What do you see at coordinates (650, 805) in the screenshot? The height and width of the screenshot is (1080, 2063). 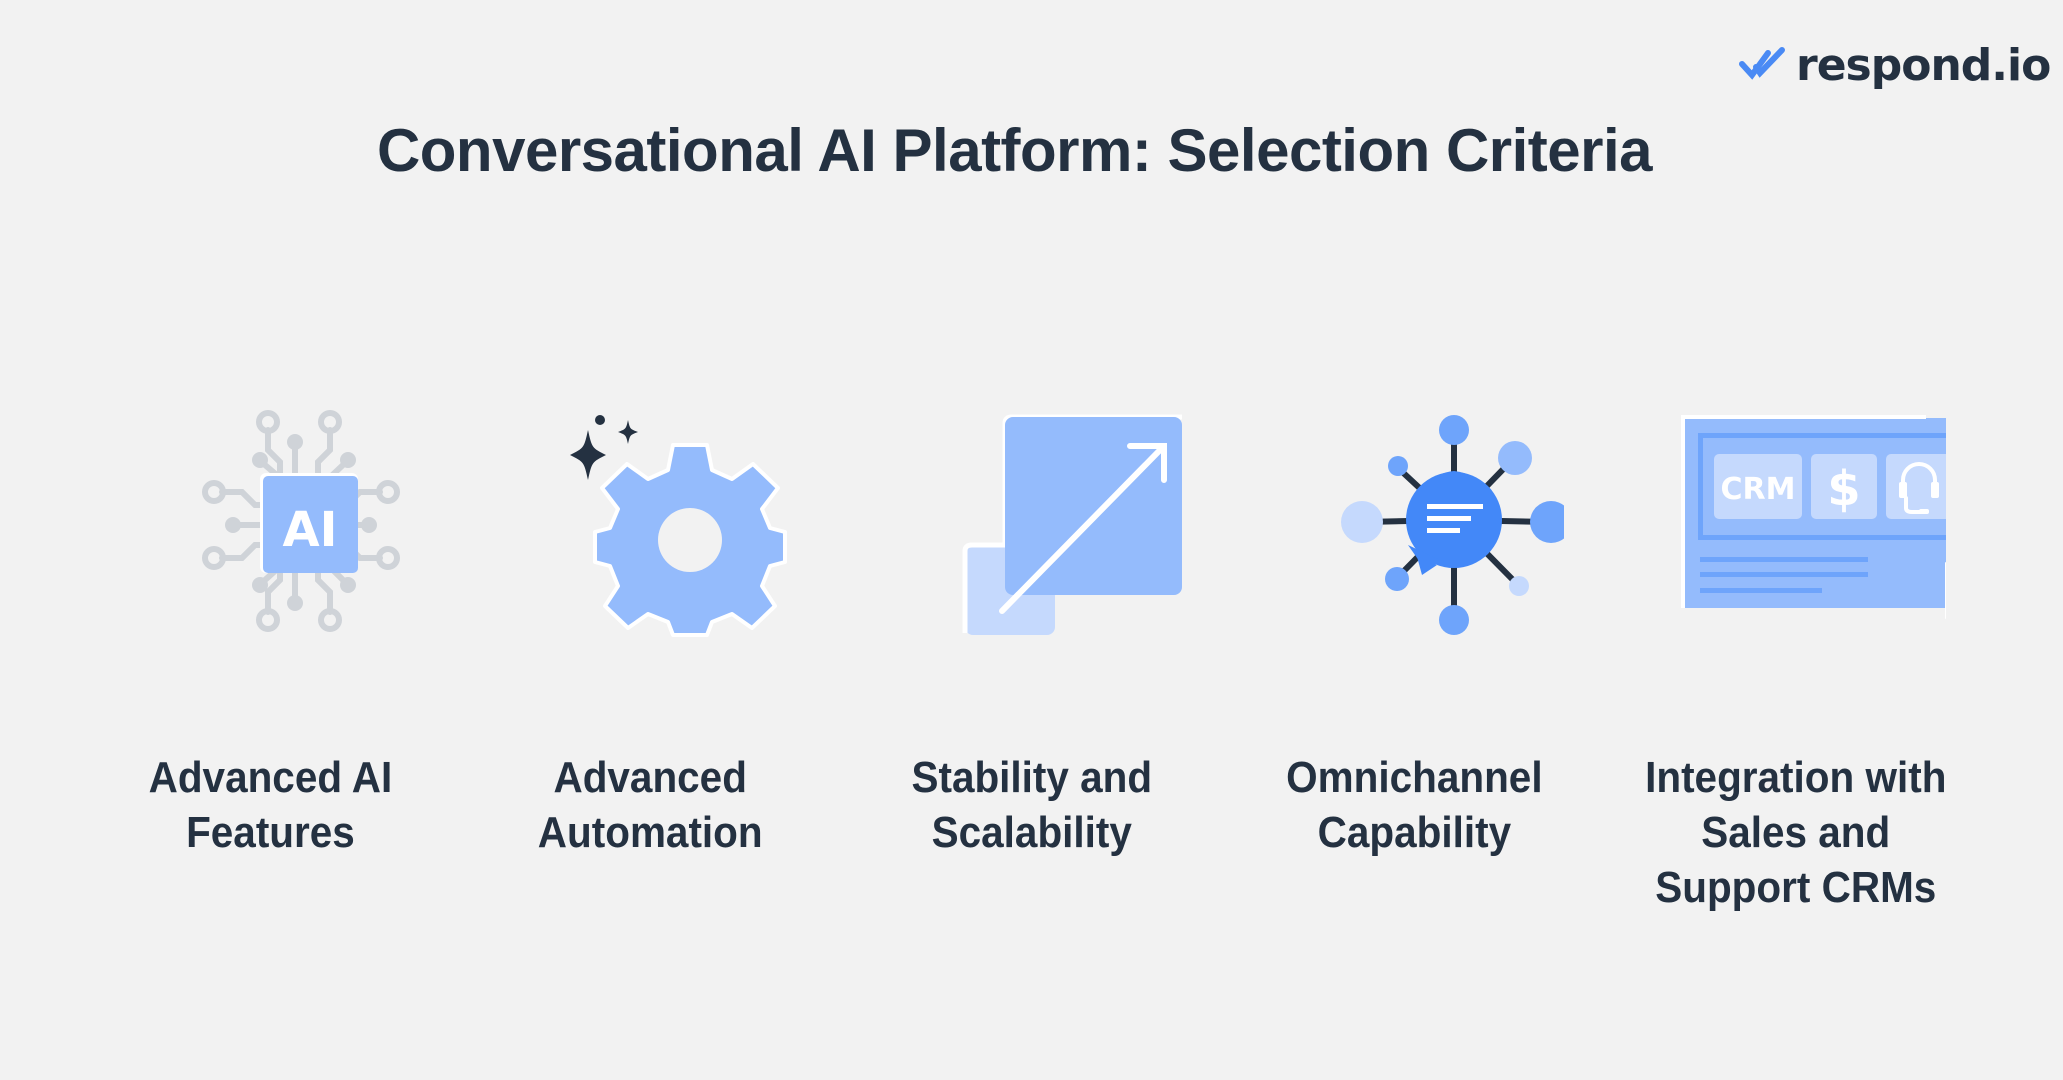 I see `criteria-label: Advanced Automation` at bounding box center [650, 805].